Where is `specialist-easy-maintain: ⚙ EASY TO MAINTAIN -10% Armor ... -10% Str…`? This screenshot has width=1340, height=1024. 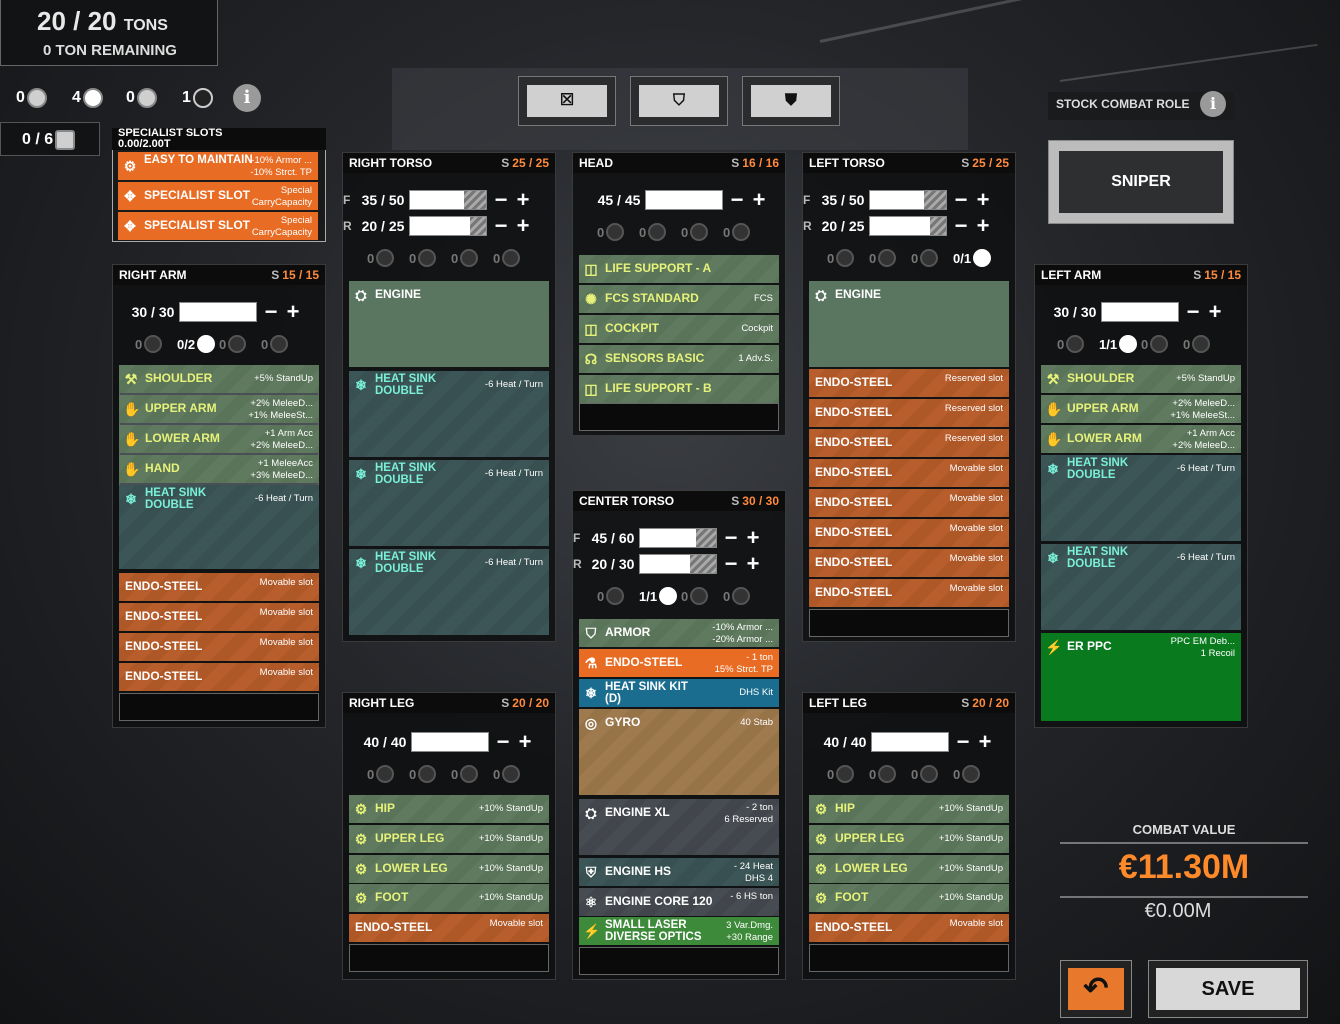
specialist-easy-maintain: ⚙ EASY TO MAINTAIN -10% Armor ... -10% Str… is located at coordinates (218, 166).